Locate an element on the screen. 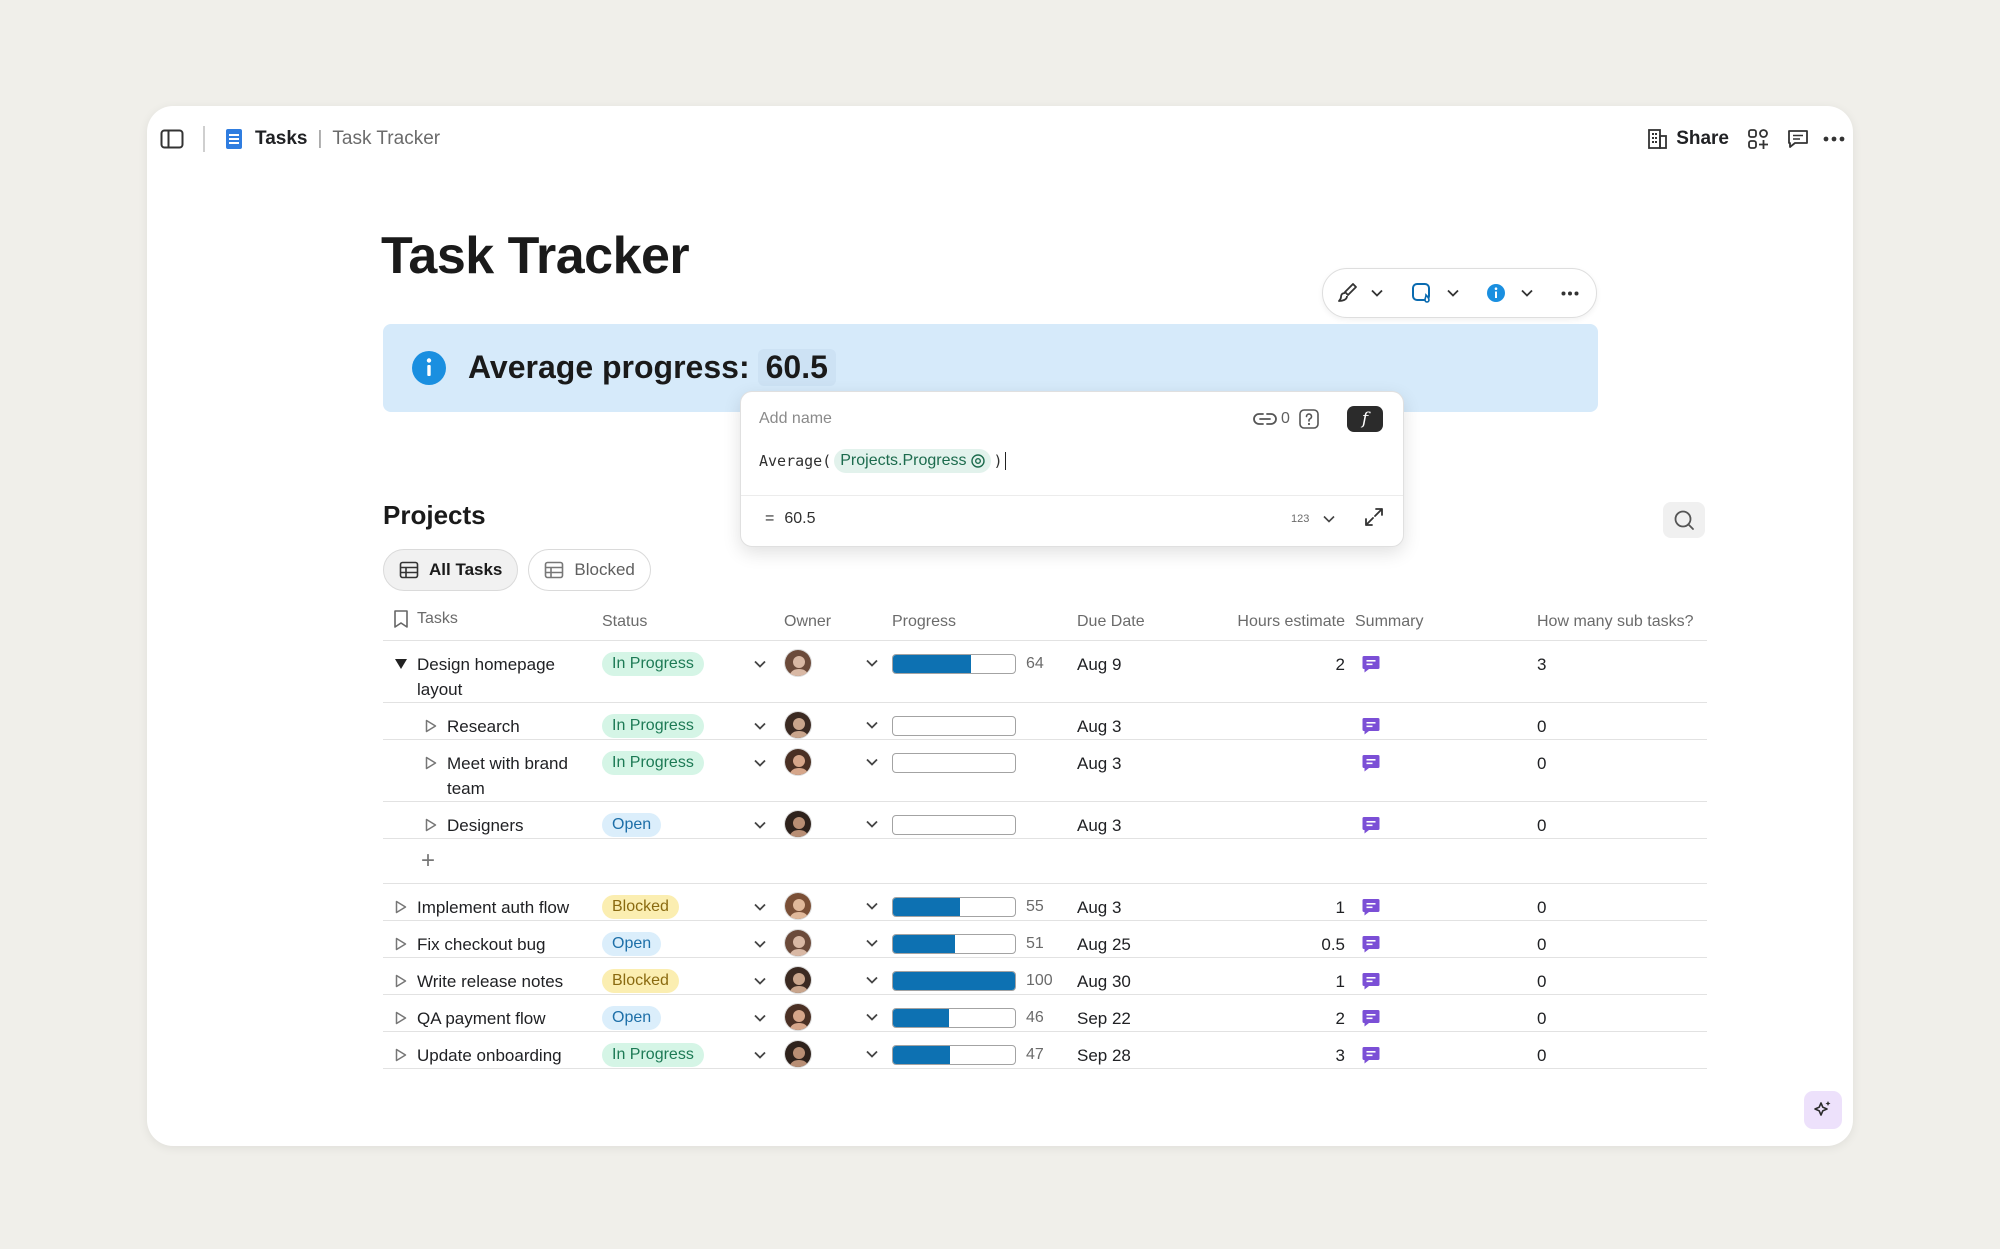 The height and width of the screenshot is (1249, 2000). due-date-cell: Aug 3 is located at coordinates (1148, 721).